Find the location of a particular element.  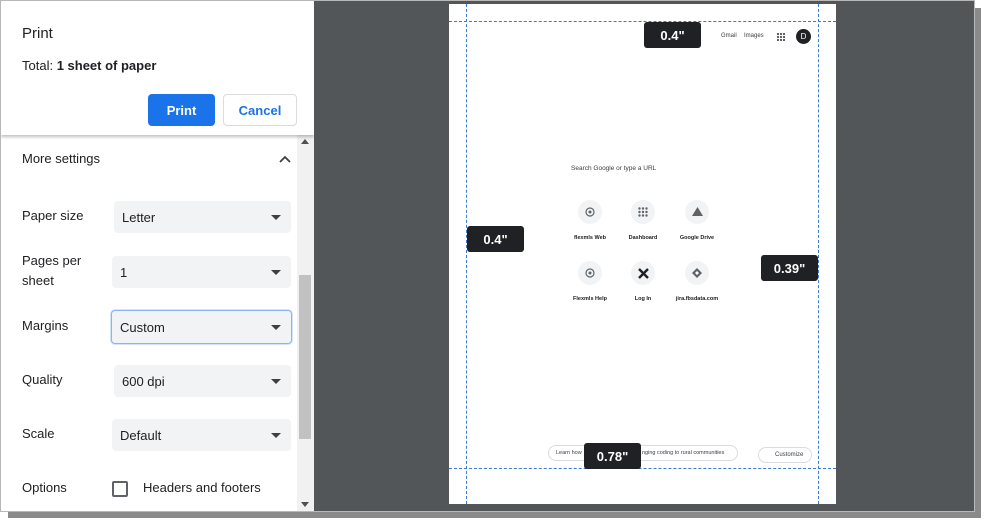

more-settings-toggle: More settings is located at coordinates (157, 161).